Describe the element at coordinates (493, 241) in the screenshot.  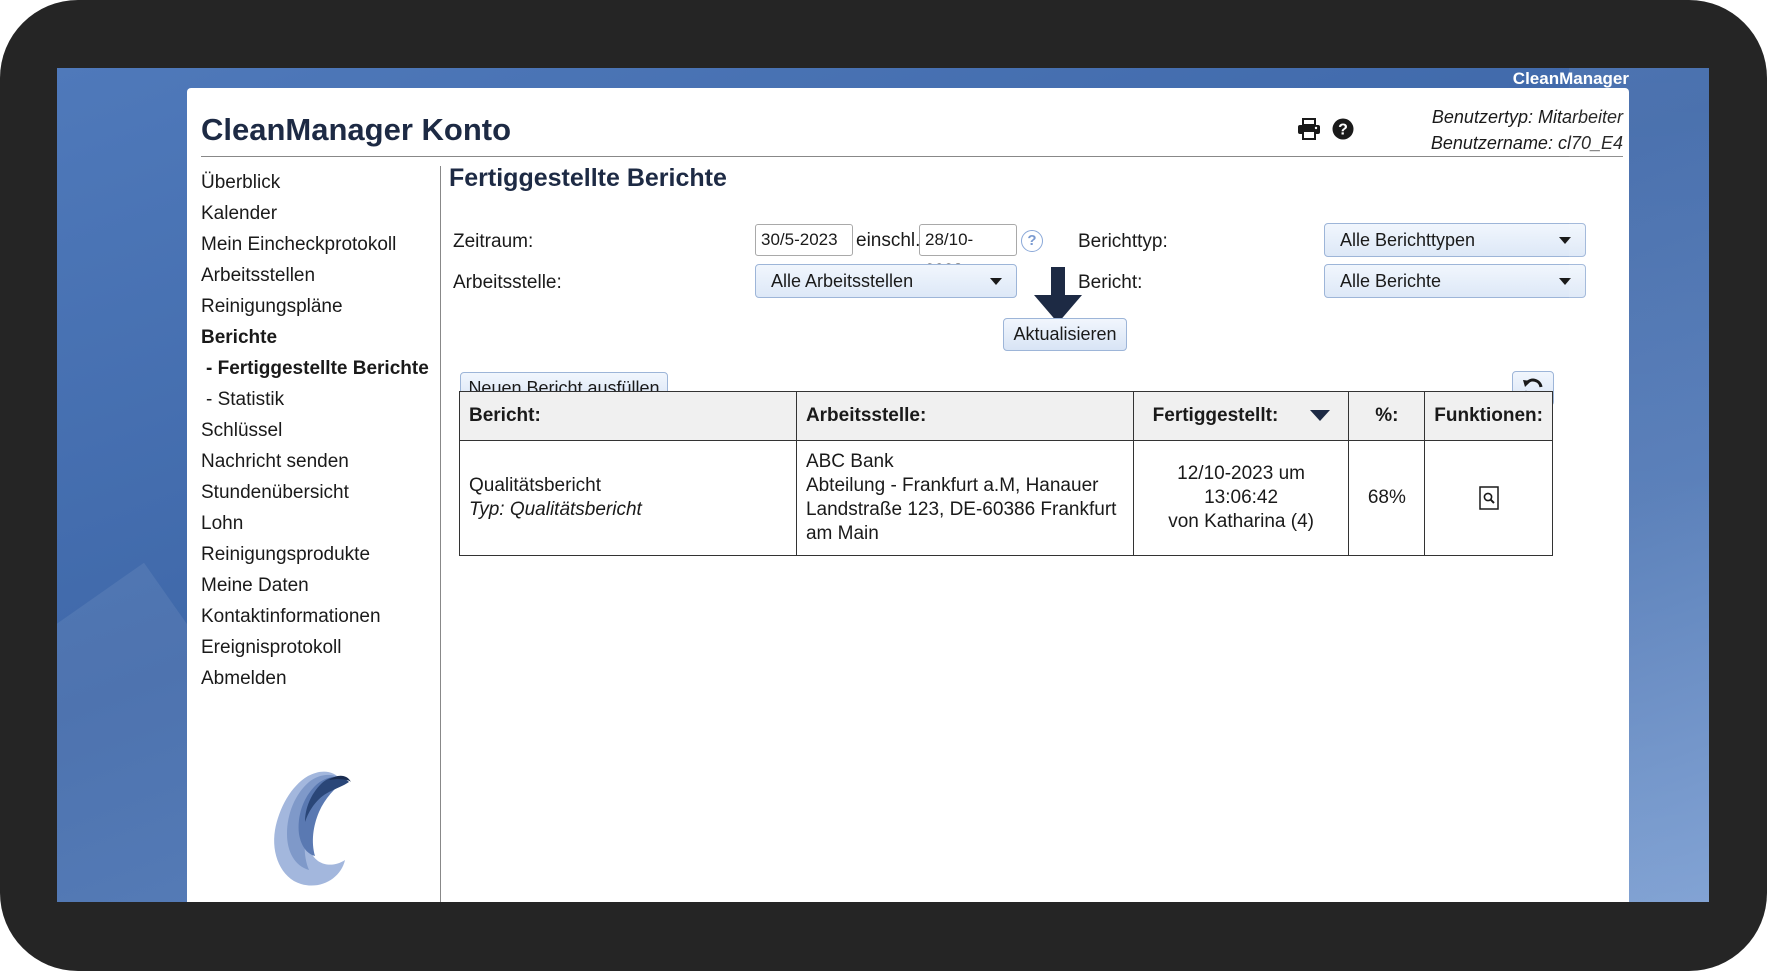
I see `period-label: Zeitraum:` at that location.